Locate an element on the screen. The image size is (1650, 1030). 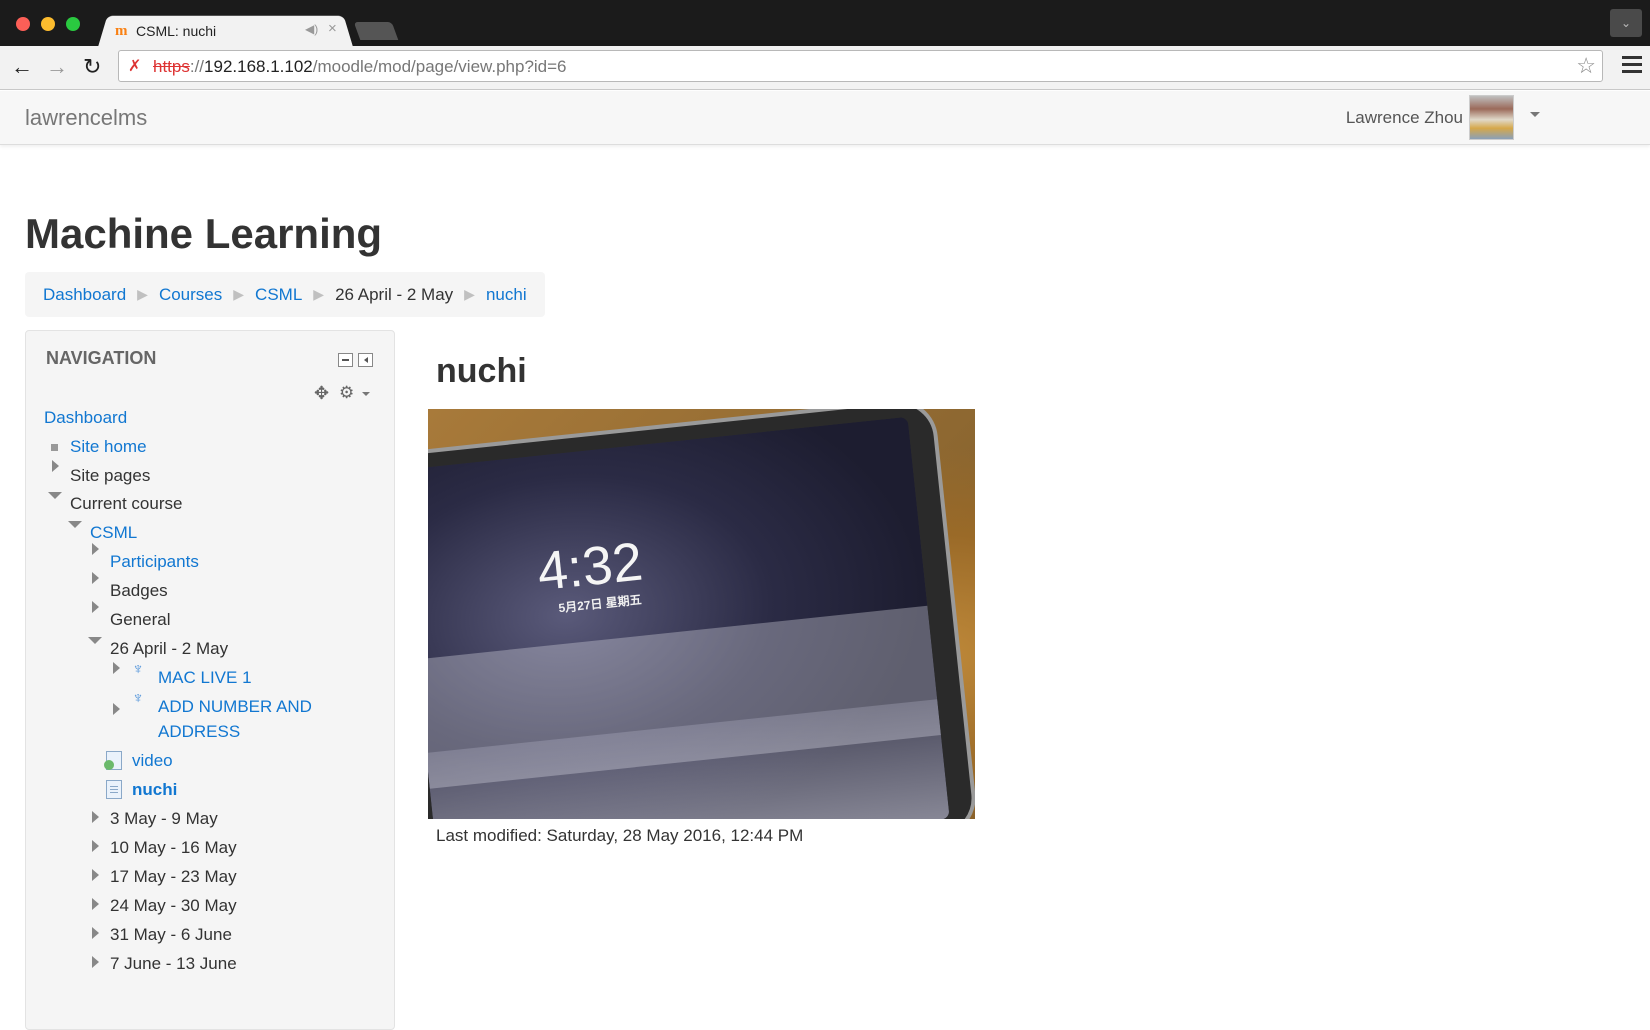
nav-item-section-may24: 24 May - 30 May is located at coordinates (173, 906).